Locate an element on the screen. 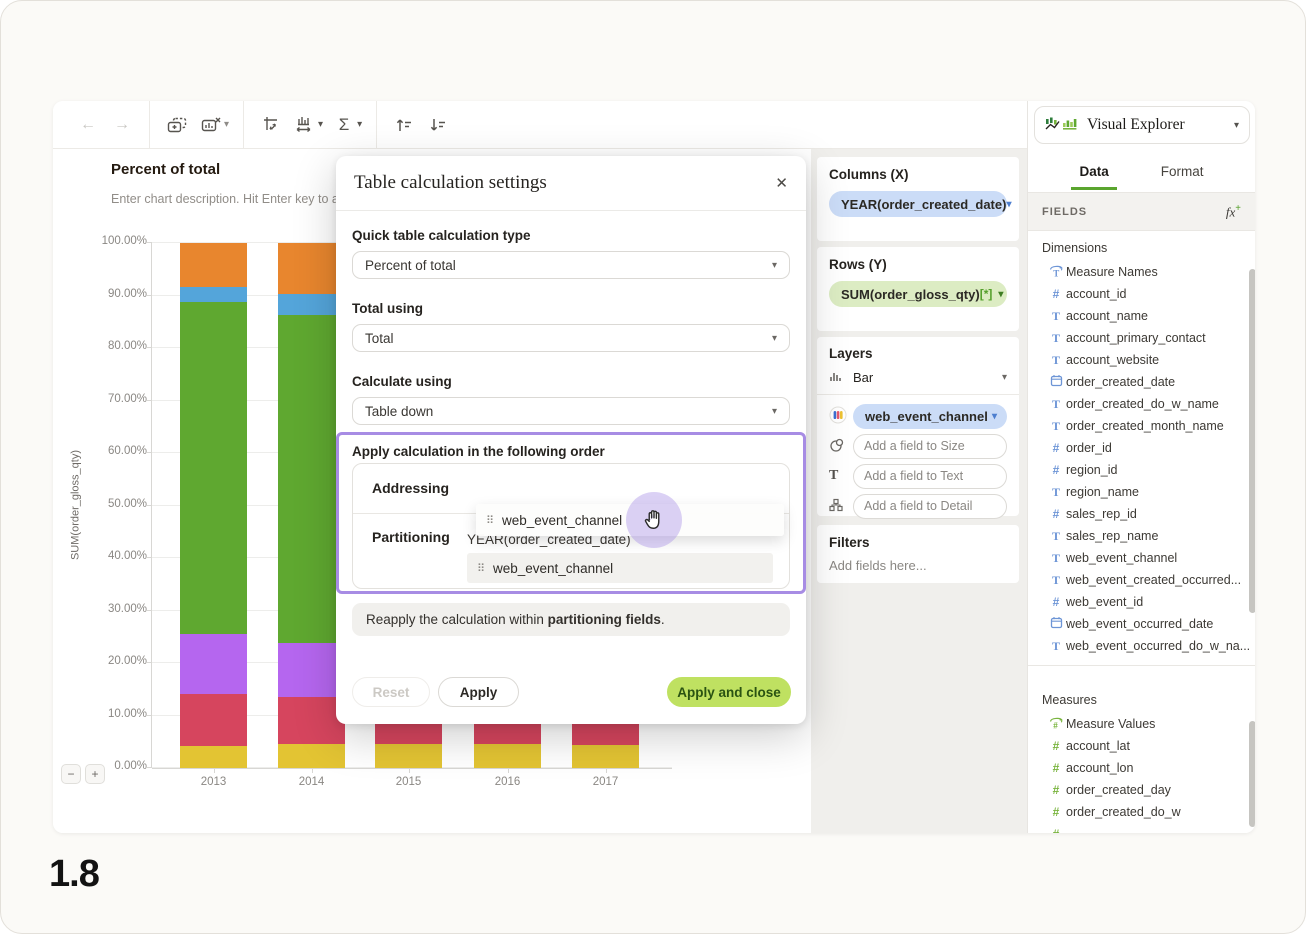  dimensions-scrollbar is located at coordinates (1252, 441).